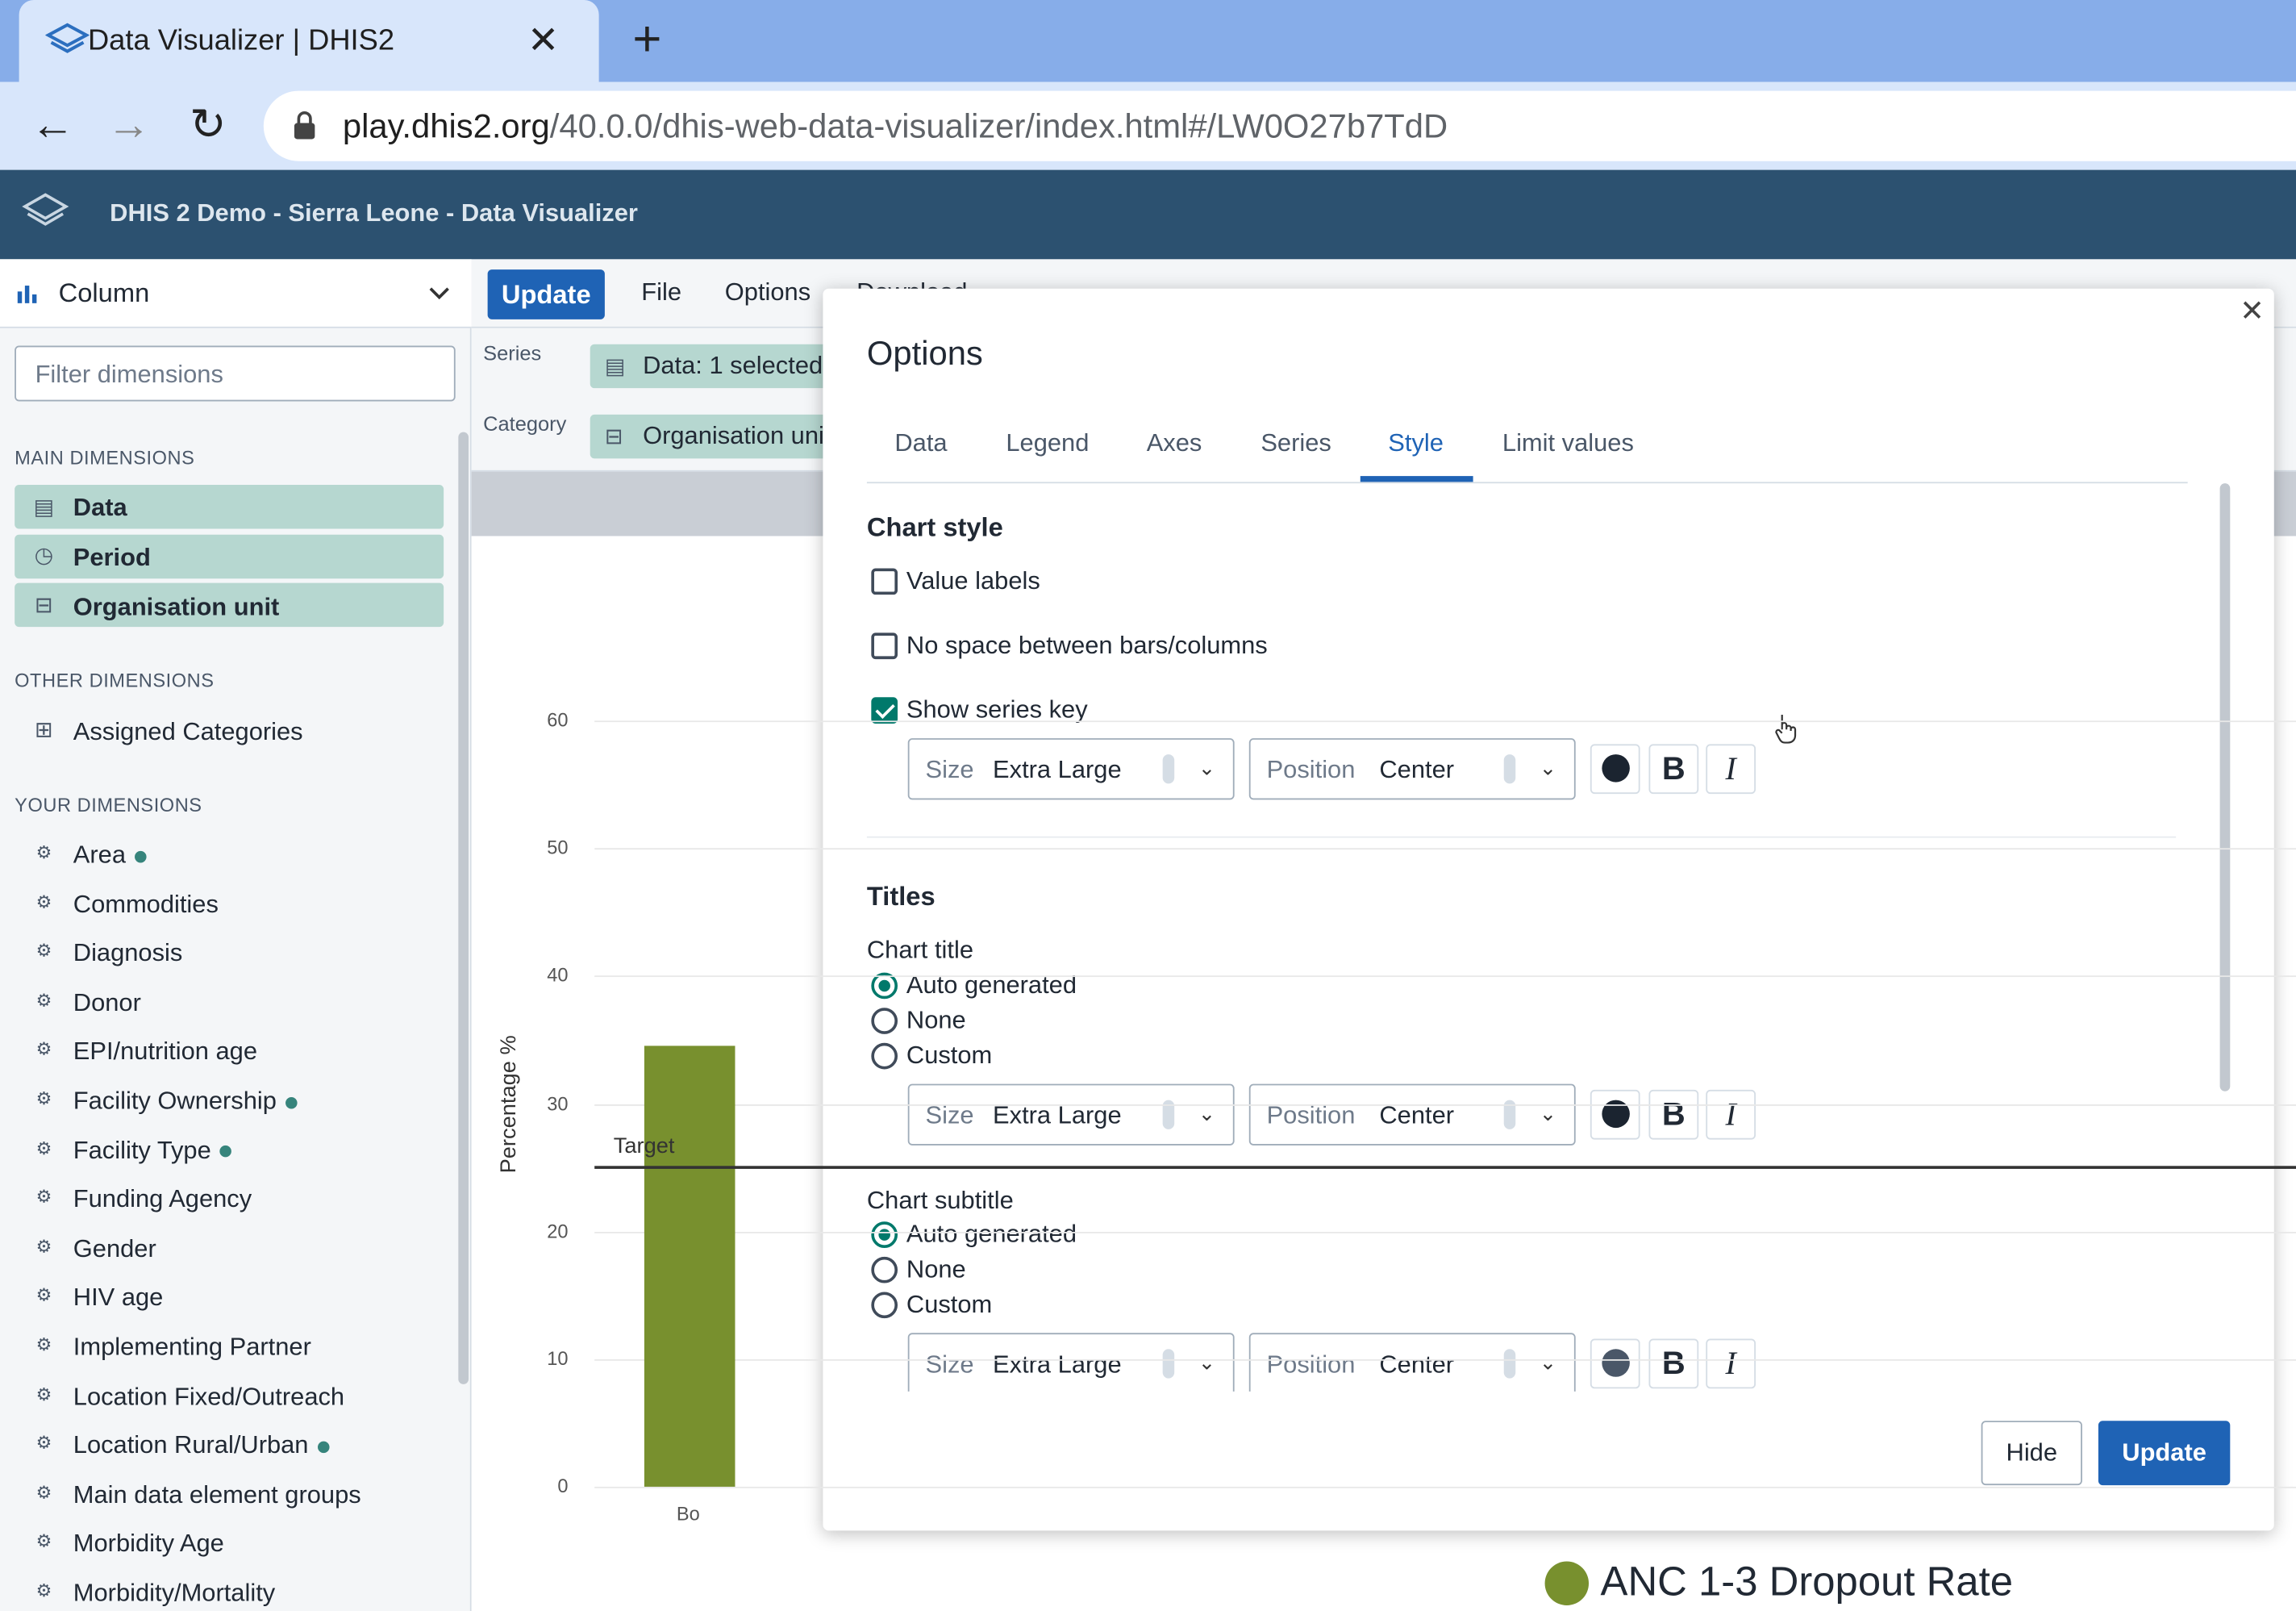 The width and height of the screenshot is (2296, 1611). What do you see at coordinates (525, 423) in the screenshot?
I see `category-axis-label: Category` at bounding box center [525, 423].